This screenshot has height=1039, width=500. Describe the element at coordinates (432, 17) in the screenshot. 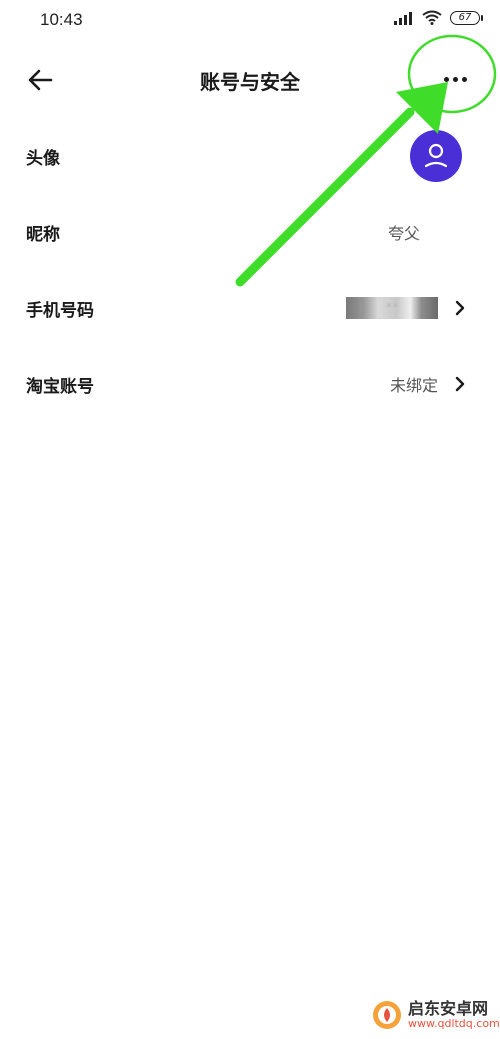

I see `wifi-icon` at that location.